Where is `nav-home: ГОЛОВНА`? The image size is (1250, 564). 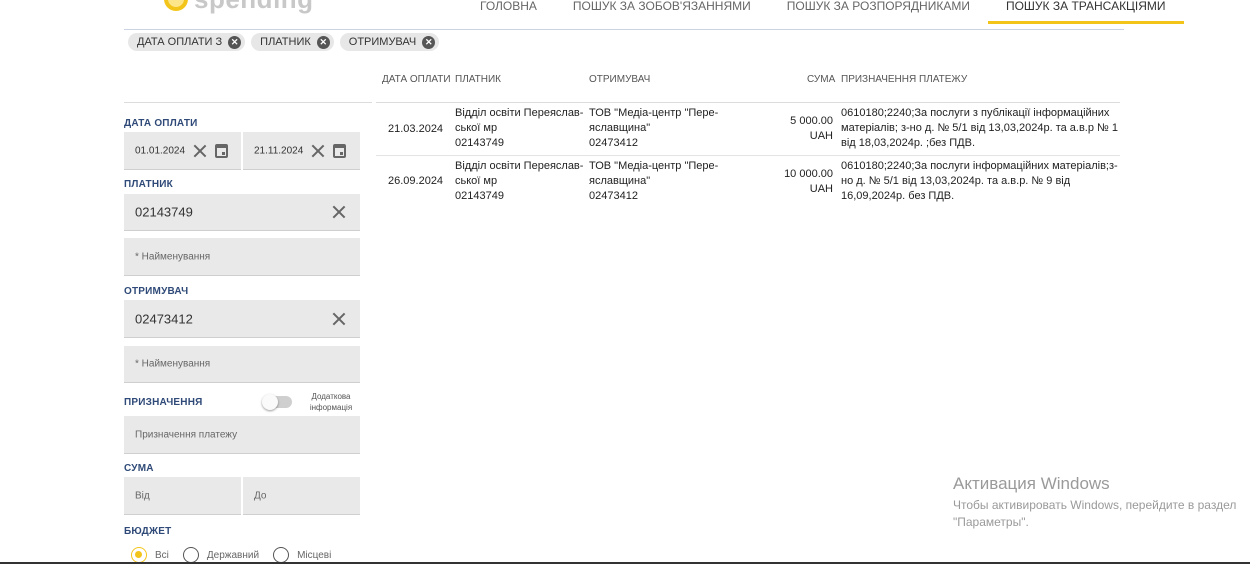
nav-home: ГОЛОВНА is located at coordinates (508, 12).